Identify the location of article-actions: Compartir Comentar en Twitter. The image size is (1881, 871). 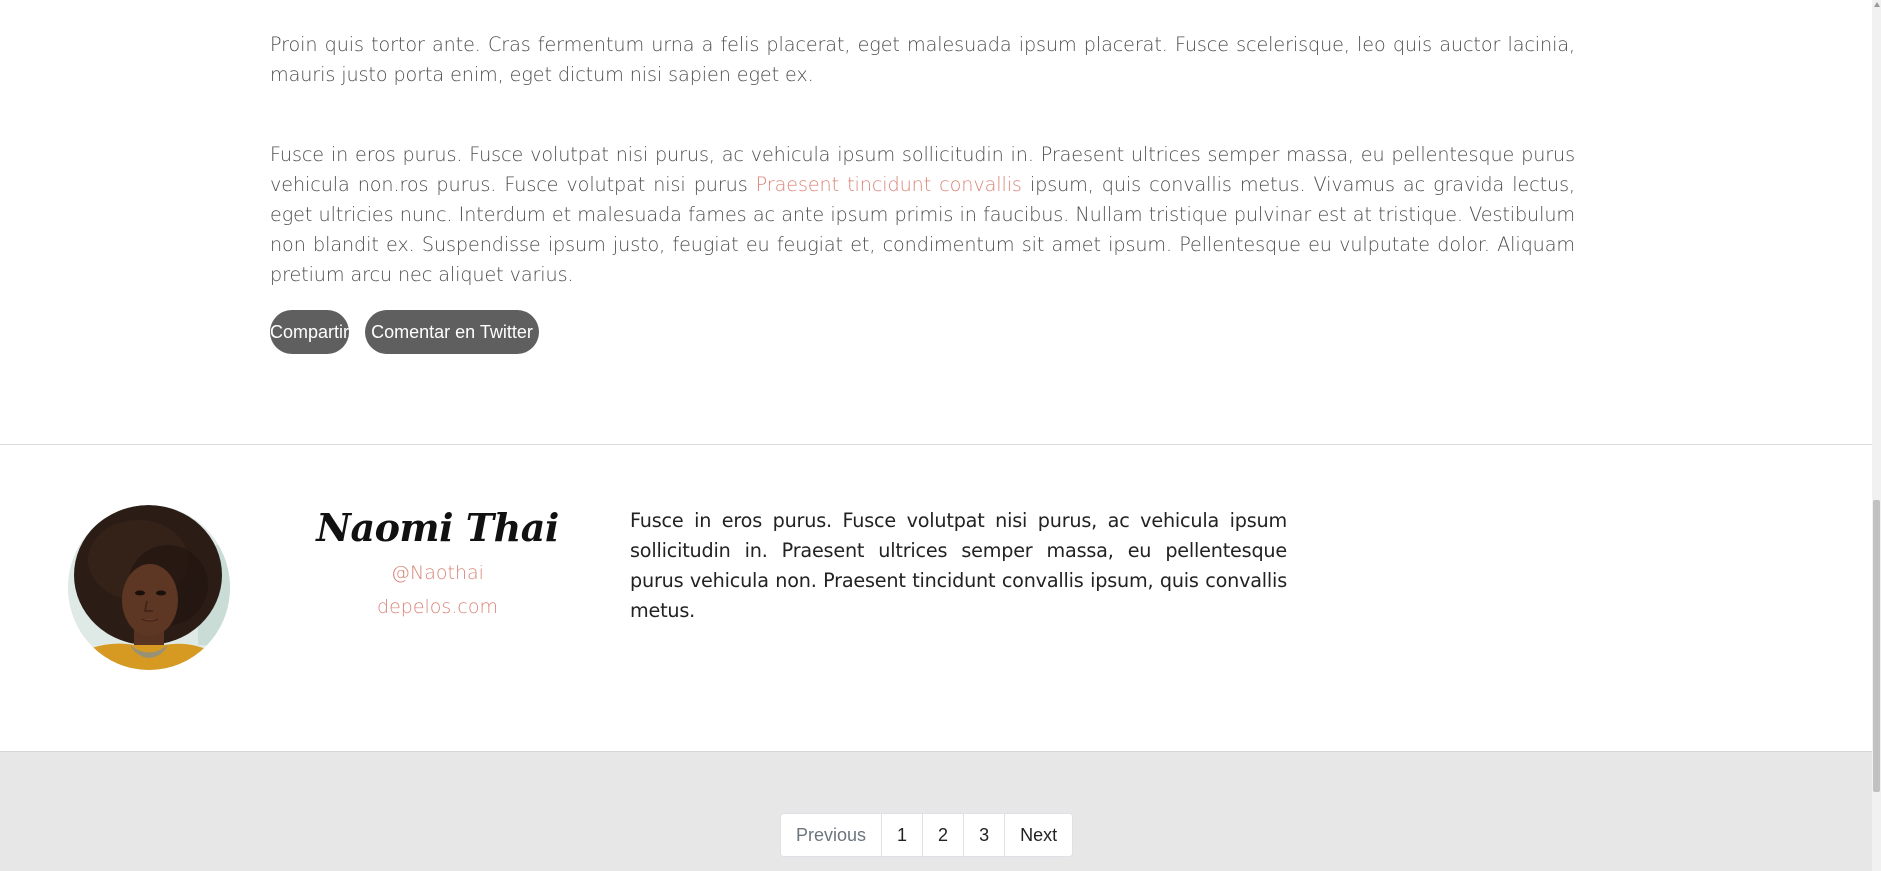
(404, 332).